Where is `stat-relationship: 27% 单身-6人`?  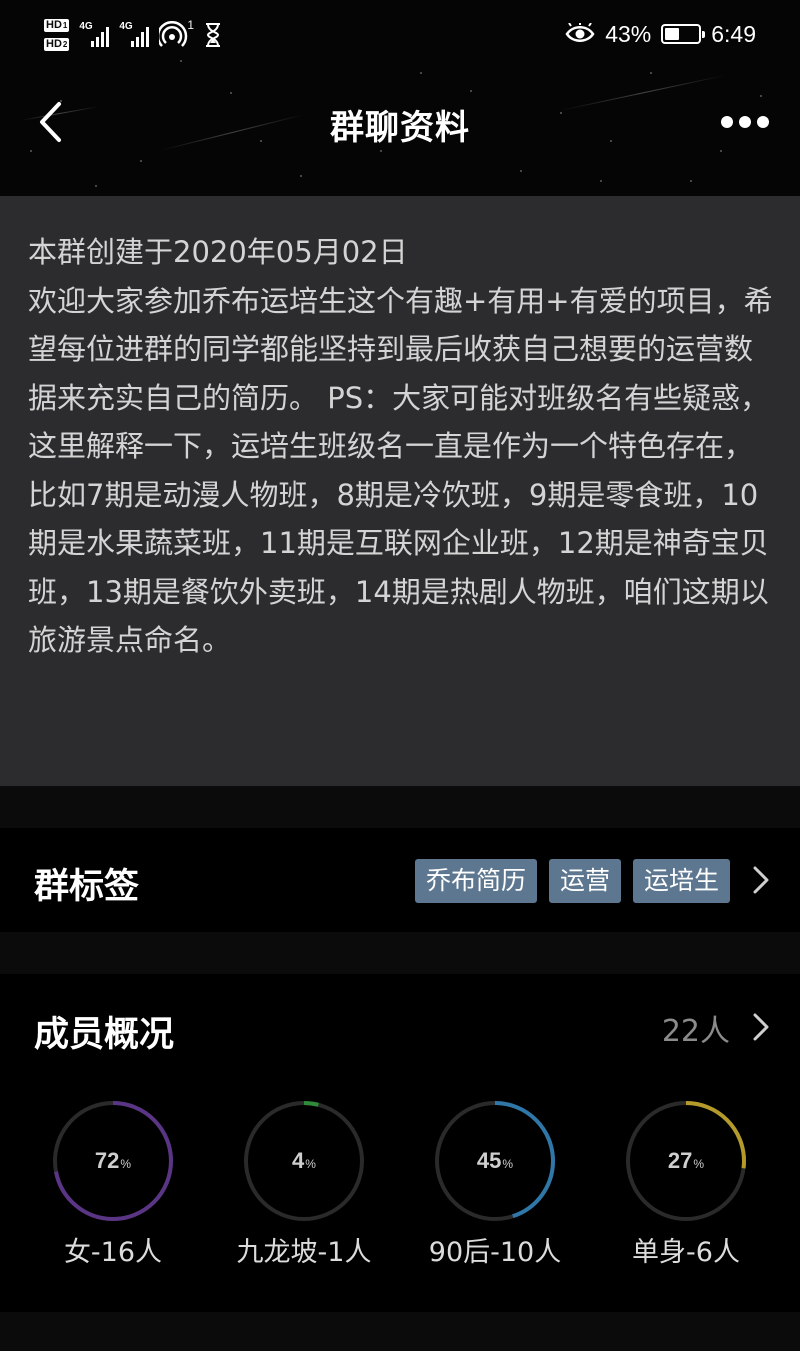 stat-relationship: 27% 单身-6人 is located at coordinates (686, 1193).